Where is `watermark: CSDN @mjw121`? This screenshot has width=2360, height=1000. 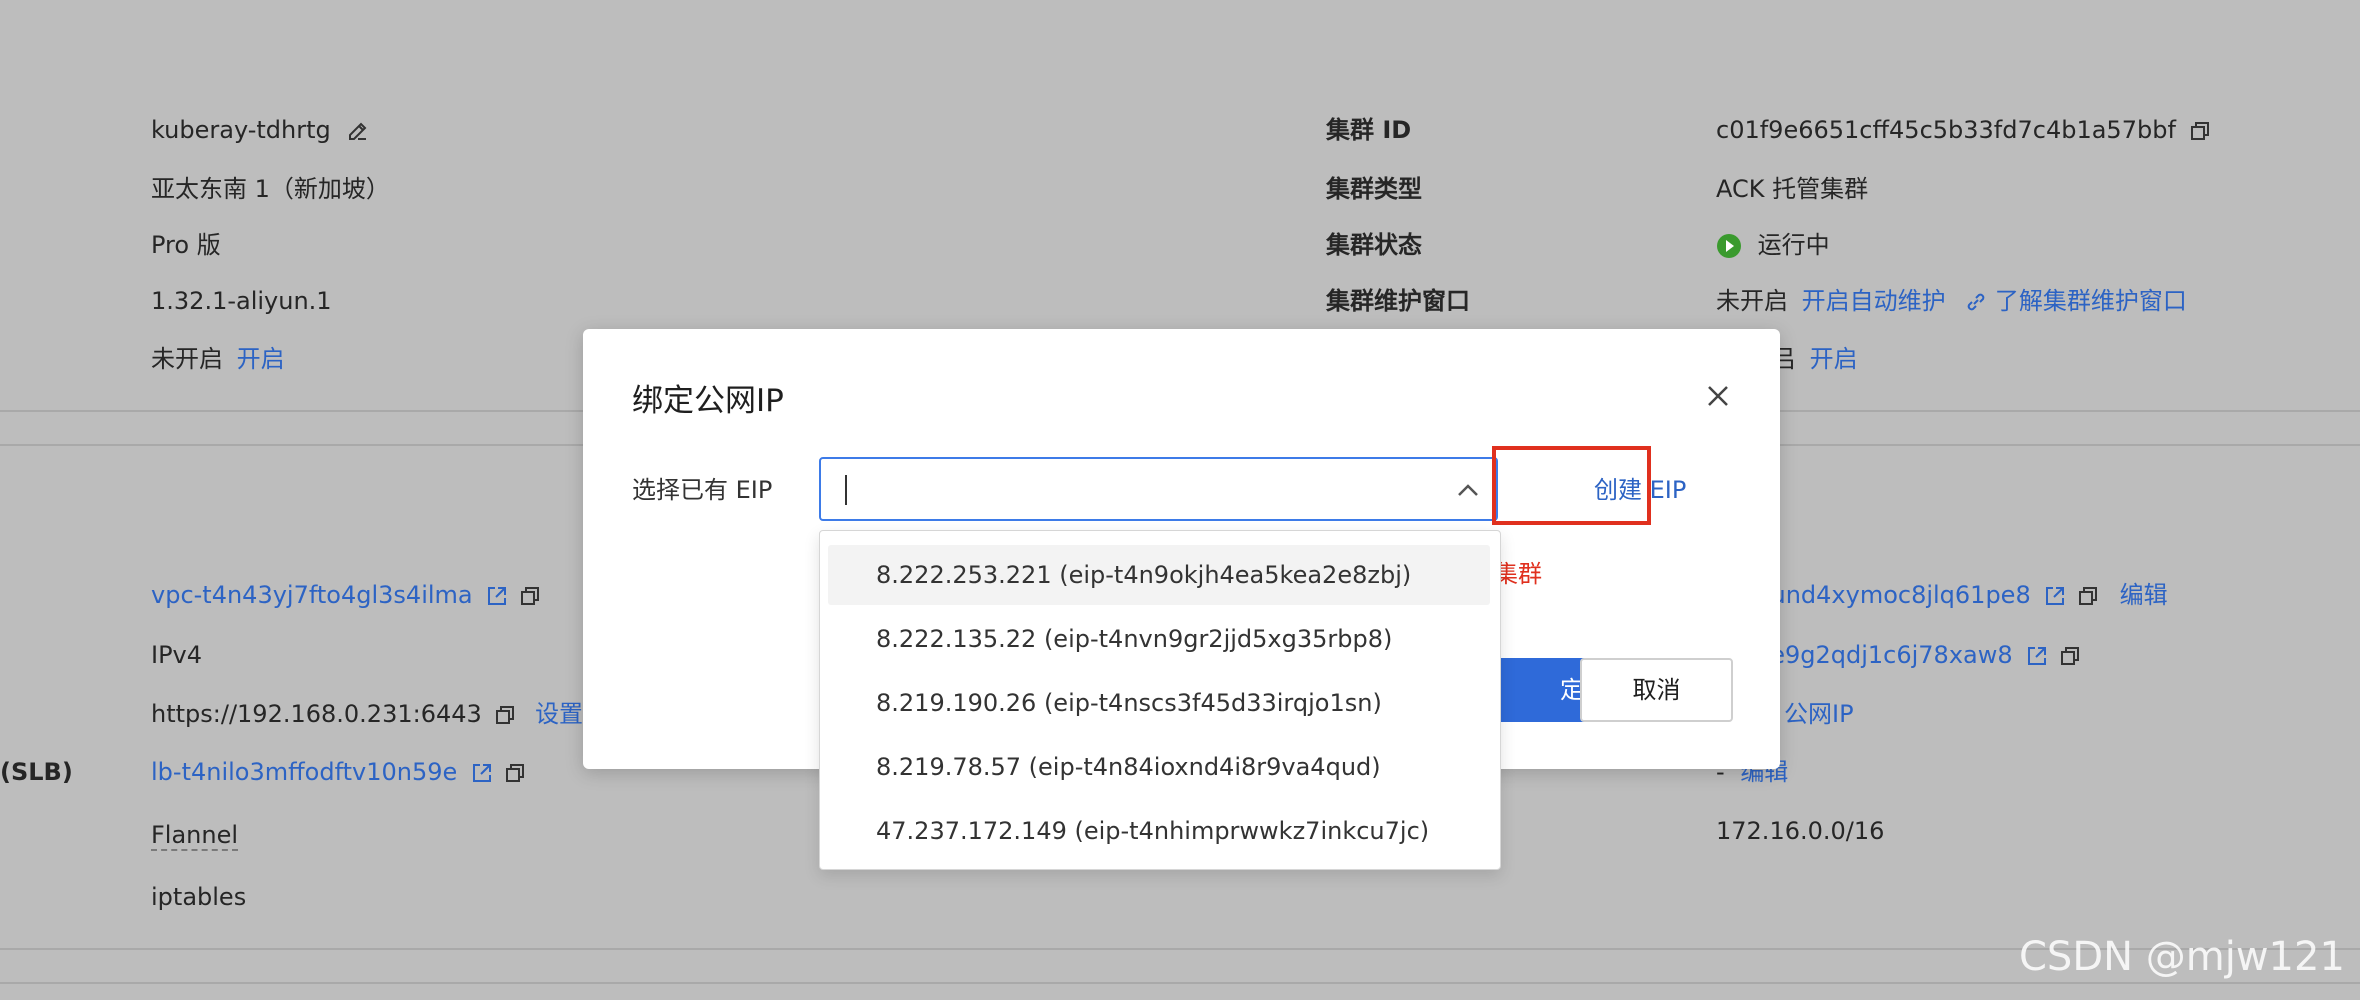 watermark: CSDN @mjw121 is located at coordinates (2182, 957).